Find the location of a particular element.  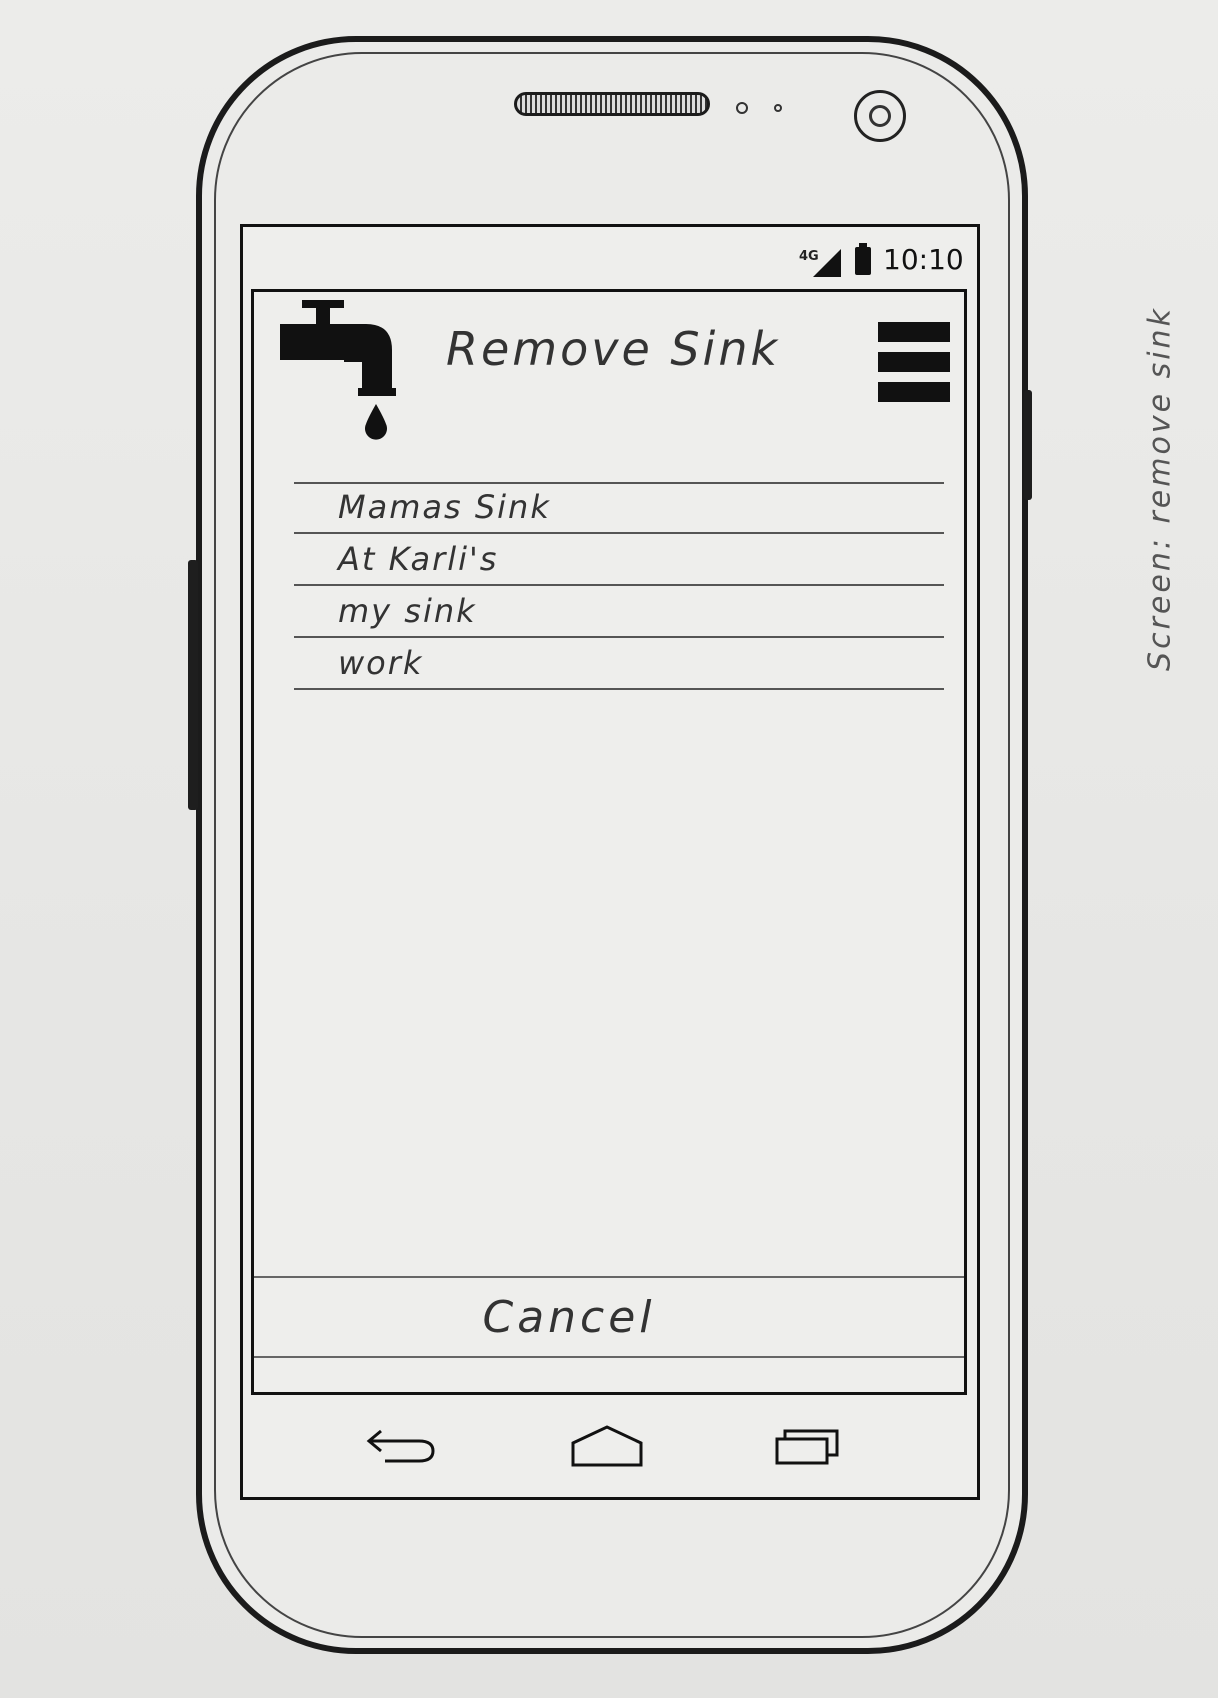

list-item: my sink is located at coordinates (619, 612).